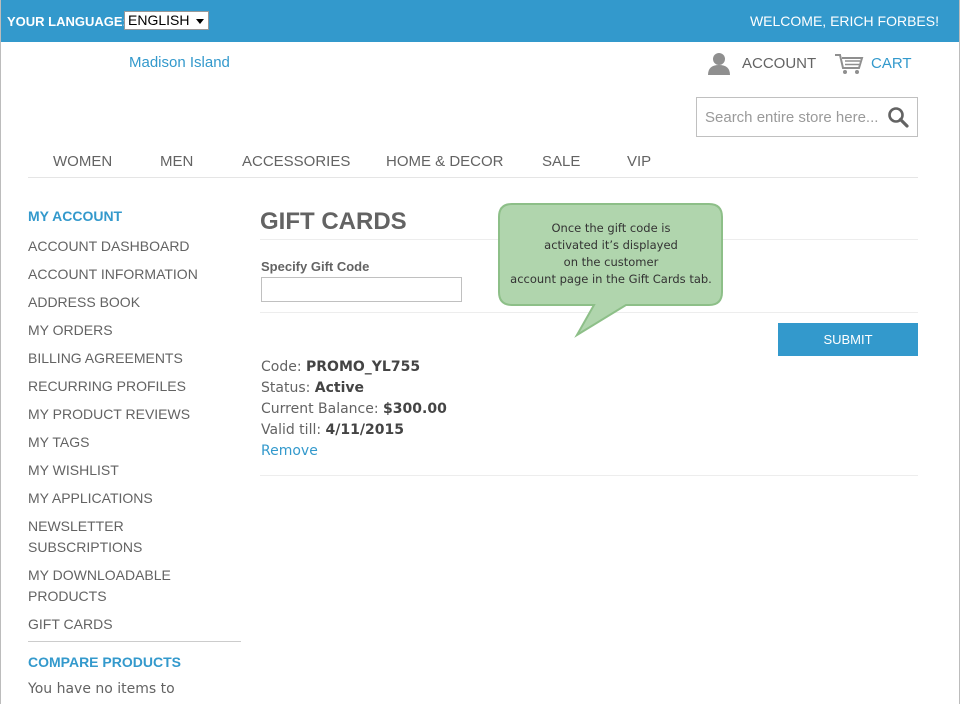 The width and height of the screenshot is (960, 704). I want to click on sidebar-item-account-dashboard: ACCOUNT DASHBOARD, so click(134, 246).